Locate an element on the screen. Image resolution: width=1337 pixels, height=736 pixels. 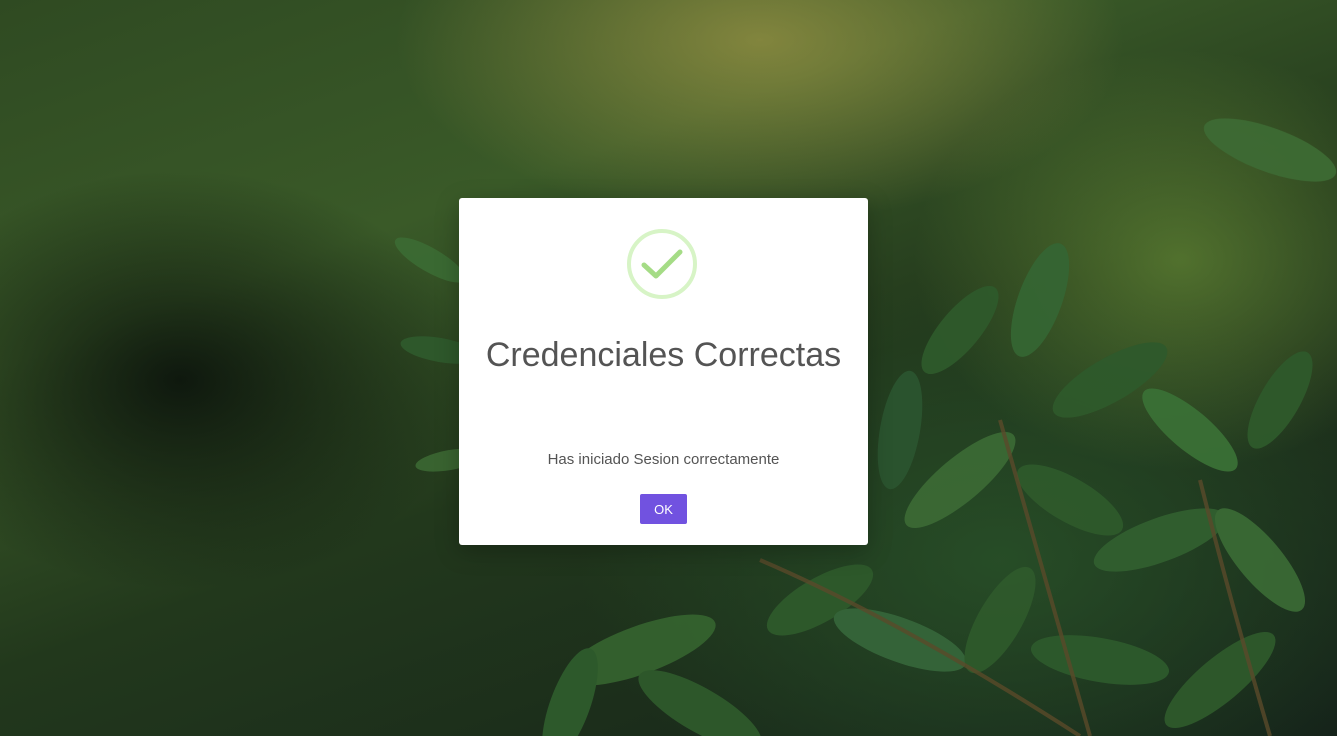
dialog-message: Has iniciado Sesion correctamente is located at coordinates (663, 459).